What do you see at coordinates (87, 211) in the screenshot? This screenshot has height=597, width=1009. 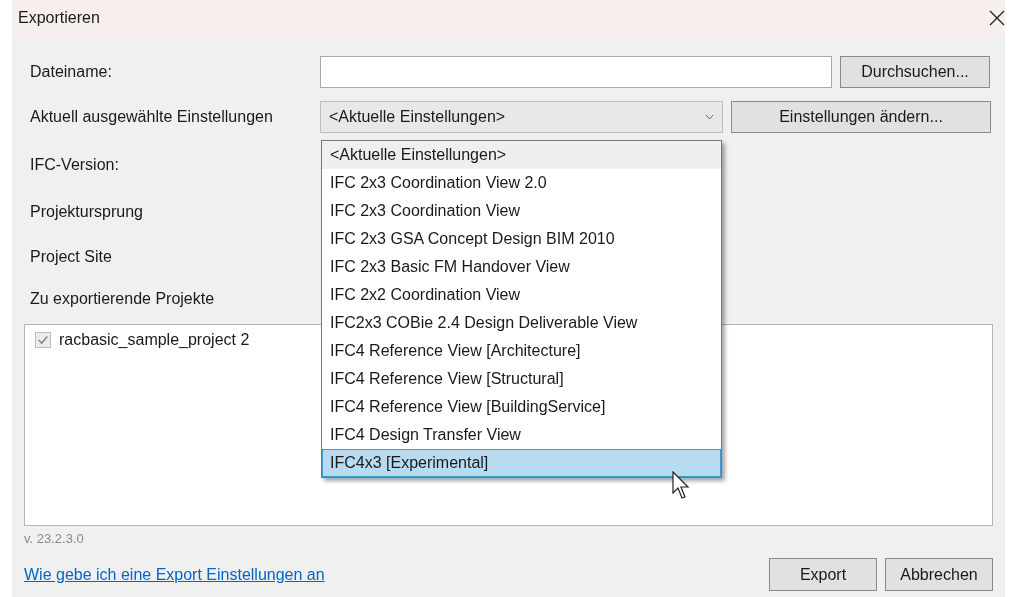 I see `field-label: Projektursprung` at bounding box center [87, 211].